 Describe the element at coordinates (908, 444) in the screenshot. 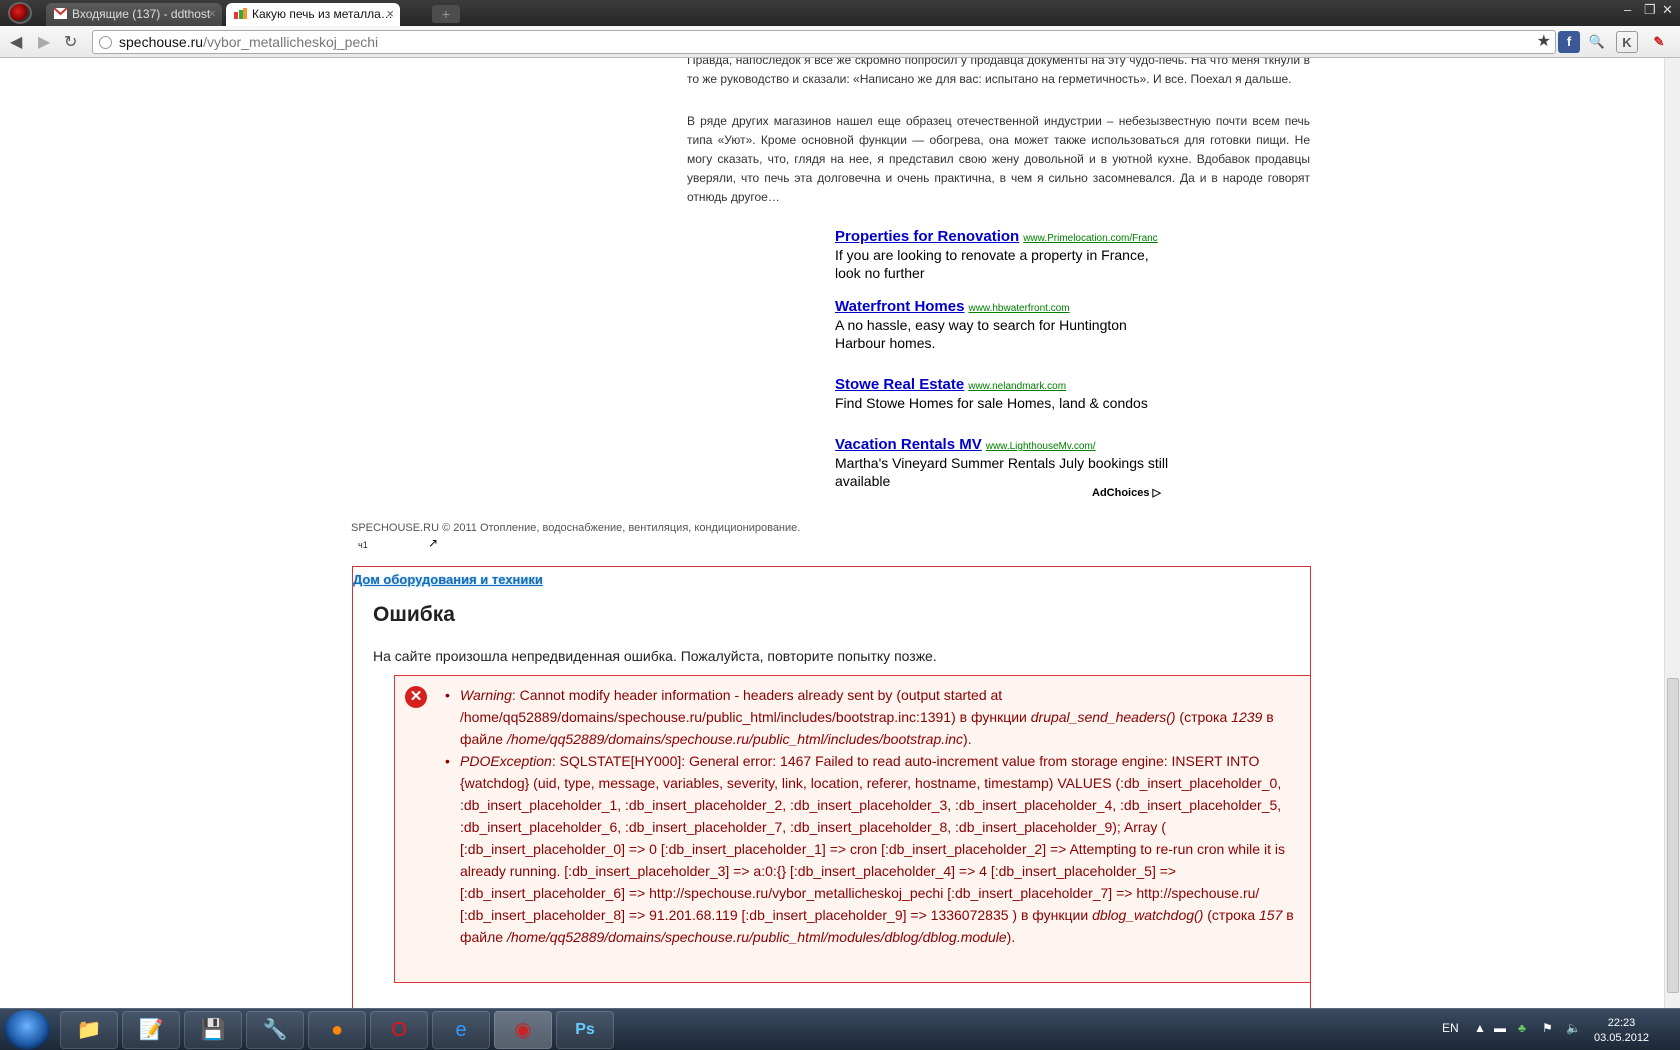

I see `ad-title-link: Vacation Rentals MV` at that location.